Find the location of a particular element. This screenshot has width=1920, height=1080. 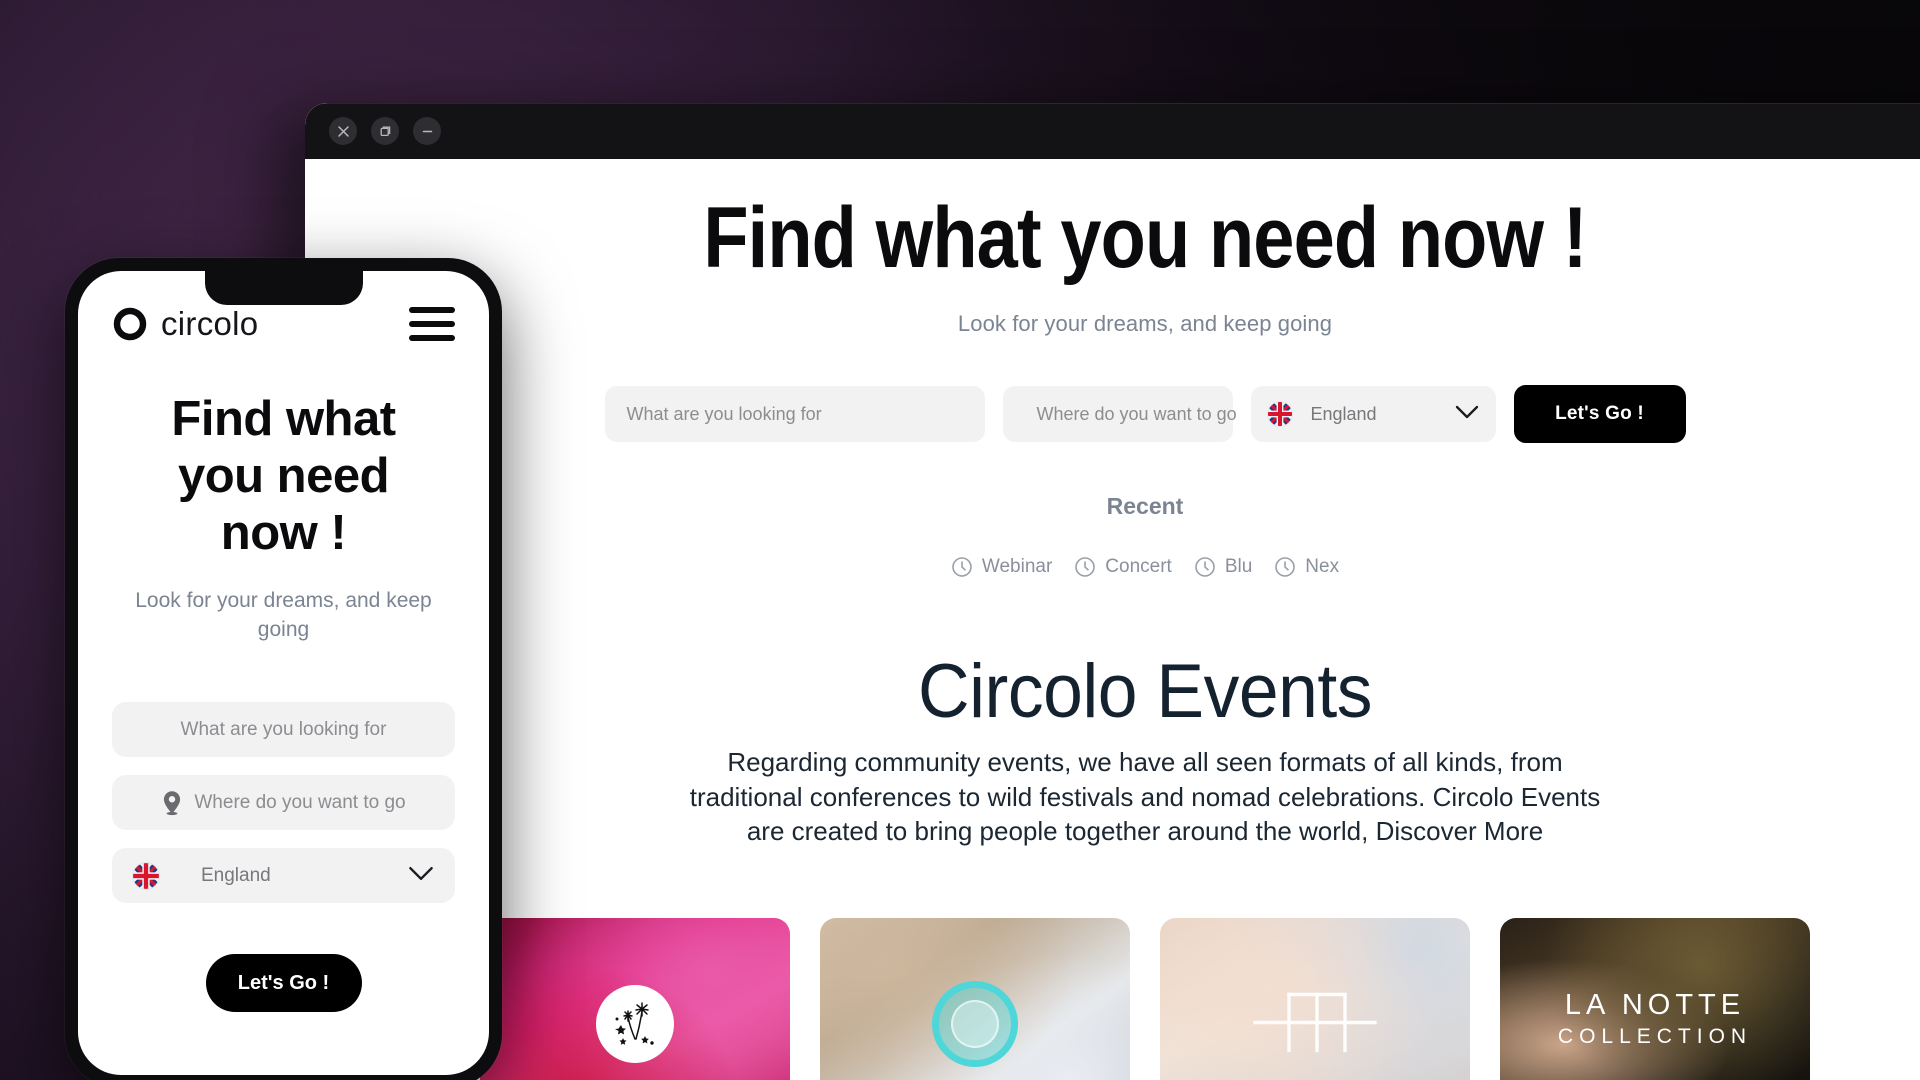

brand-name: circolo is located at coordinates (210, 323).